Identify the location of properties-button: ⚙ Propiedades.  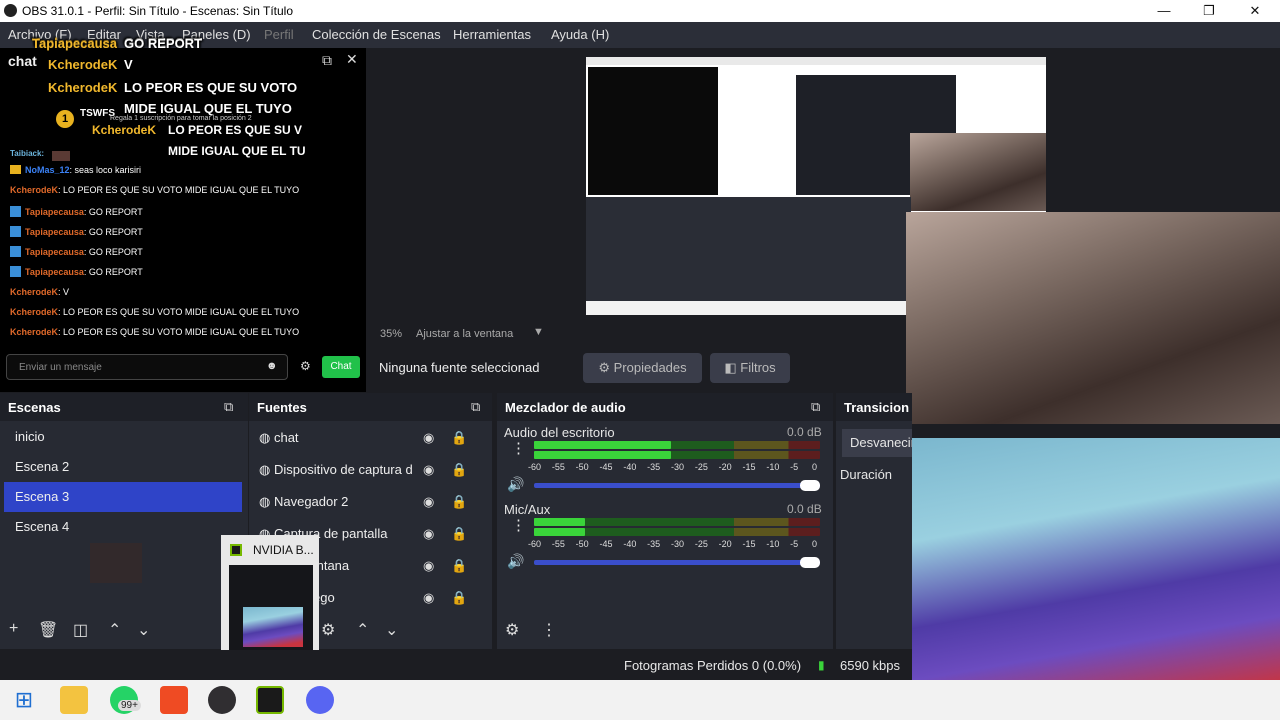
(642, 368).